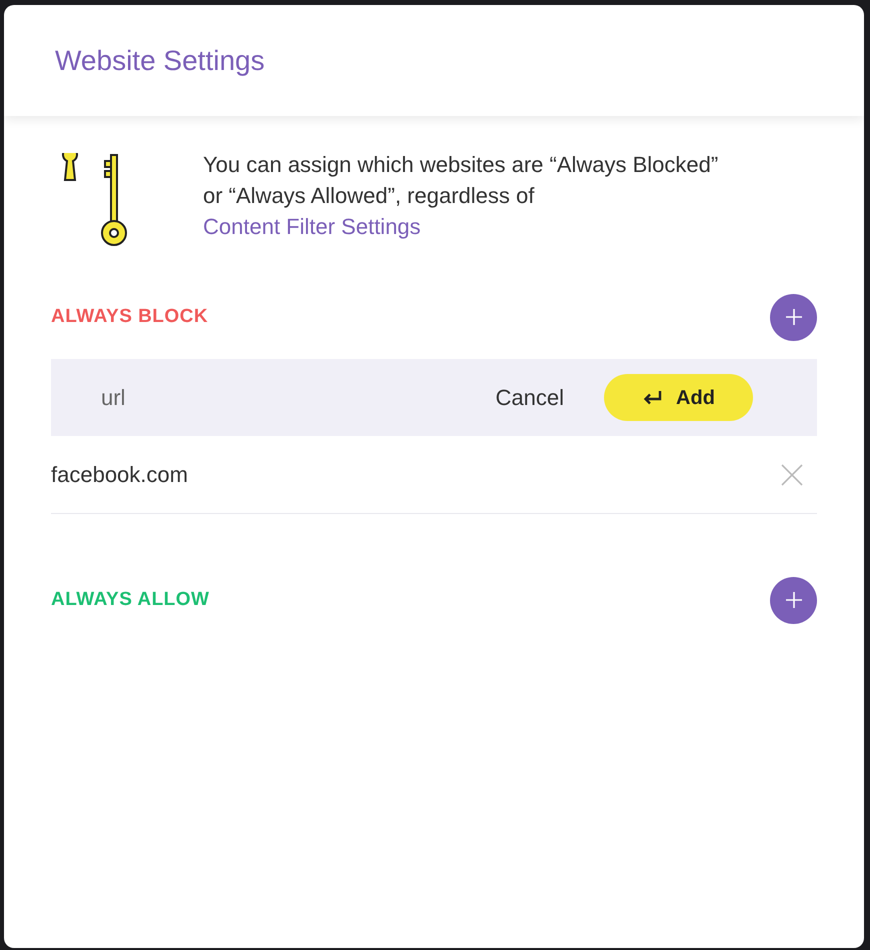 Image resolution: width=870 pixels, height=950 pixels. I want to click on section-heading: ALWAYS ALLOW, so click(130, 600).